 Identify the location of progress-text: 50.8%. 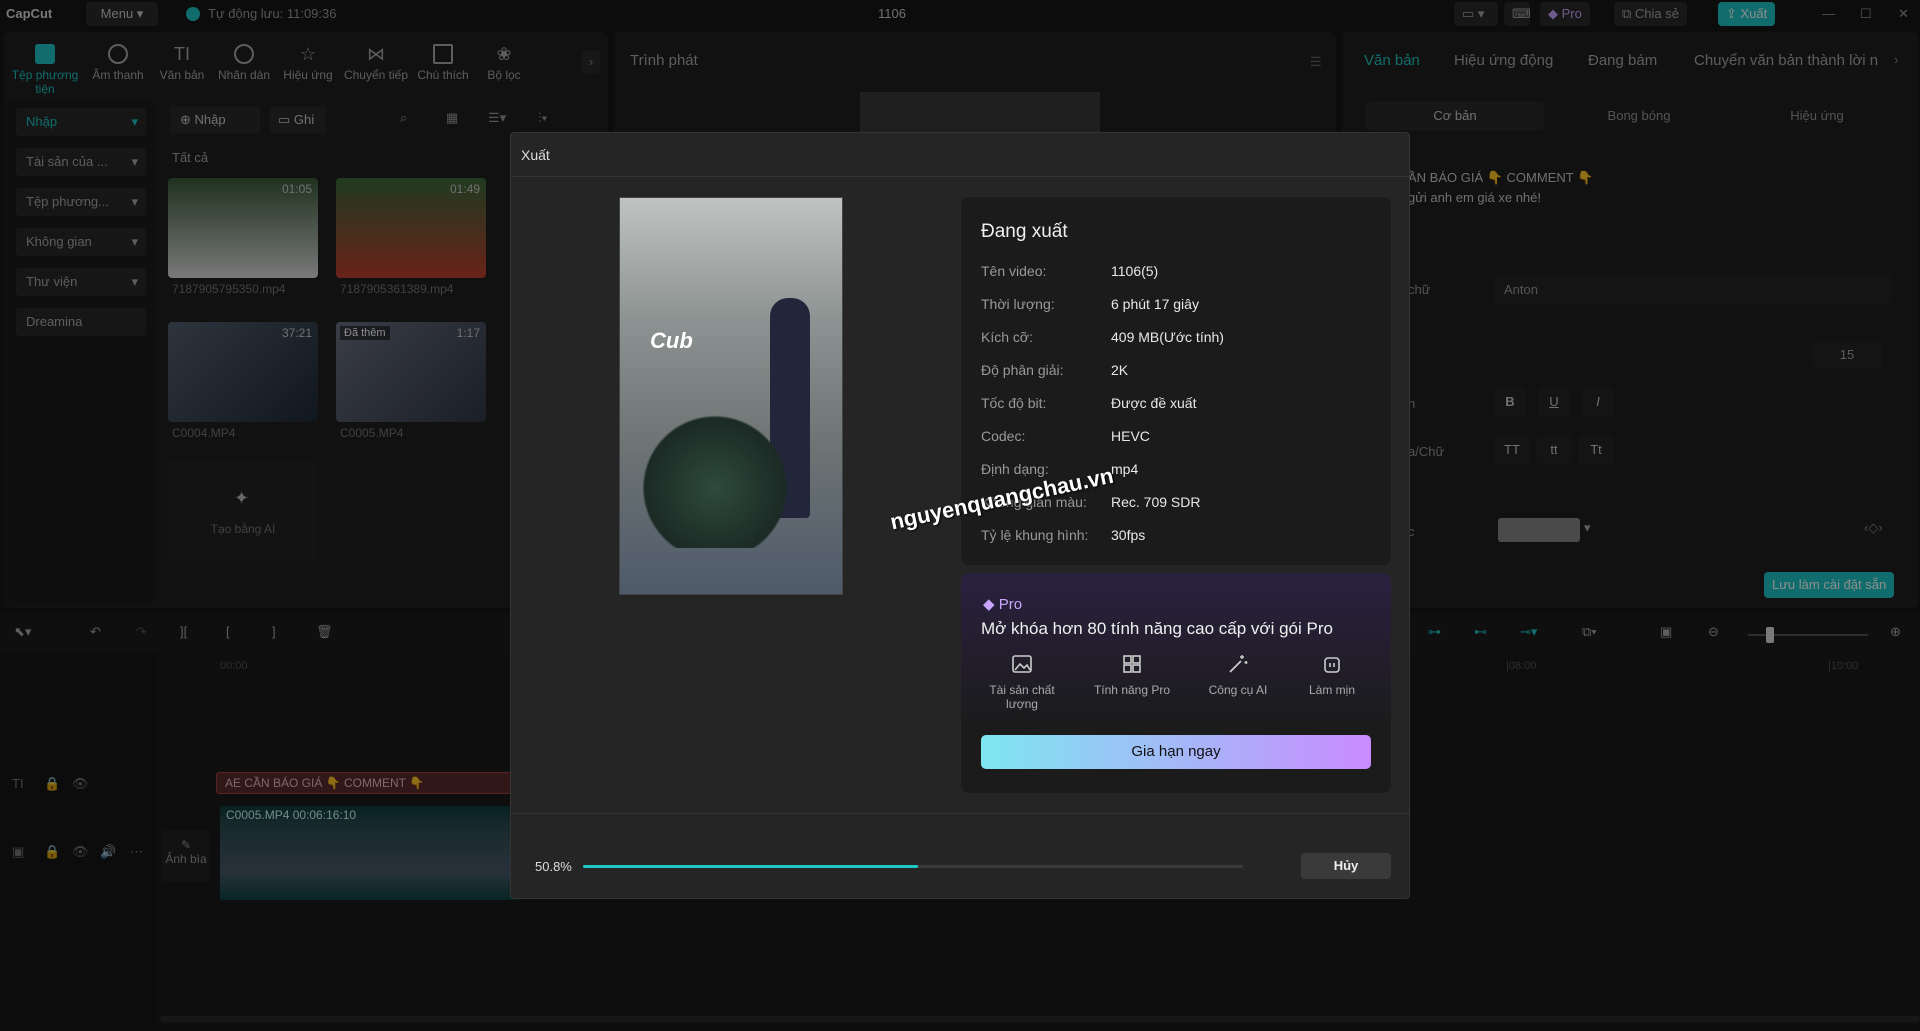
(553, 866).